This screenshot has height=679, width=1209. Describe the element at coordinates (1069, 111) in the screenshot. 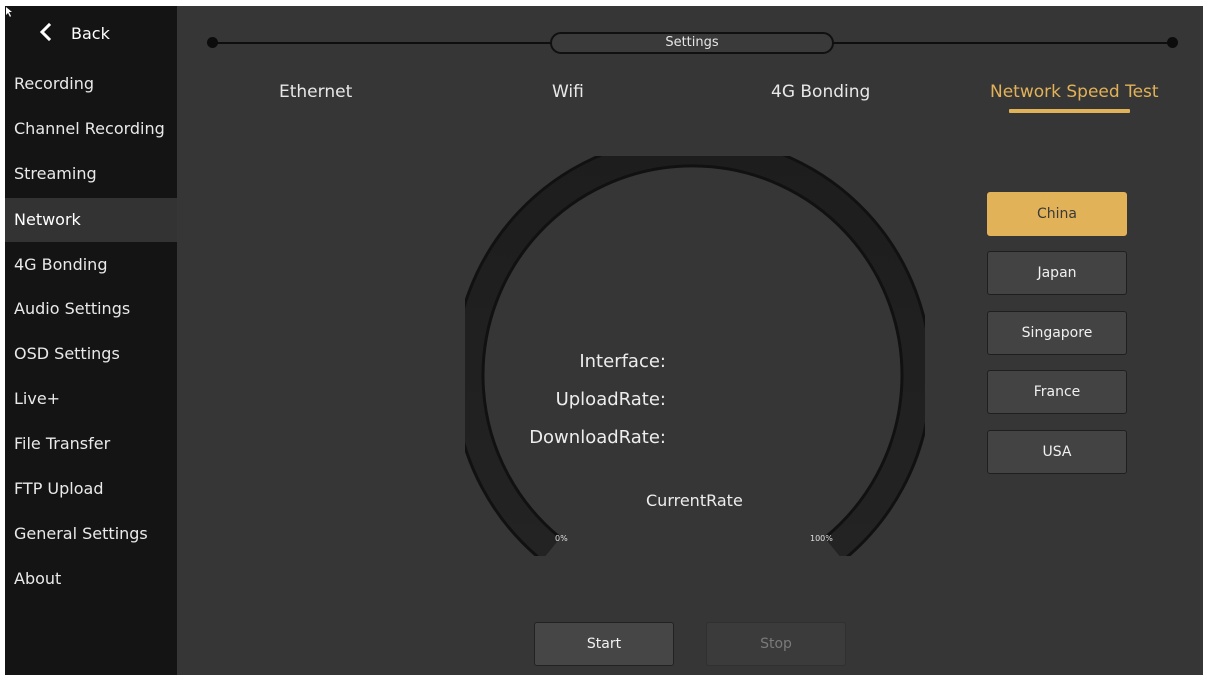

I see `active-tab-indicator` at that location.